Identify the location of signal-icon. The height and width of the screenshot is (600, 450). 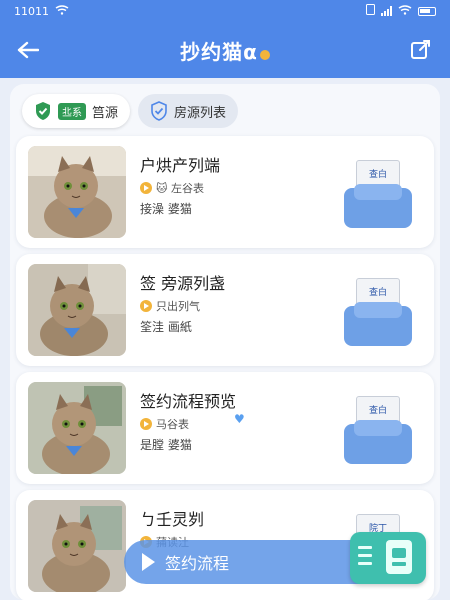
(386, 11).